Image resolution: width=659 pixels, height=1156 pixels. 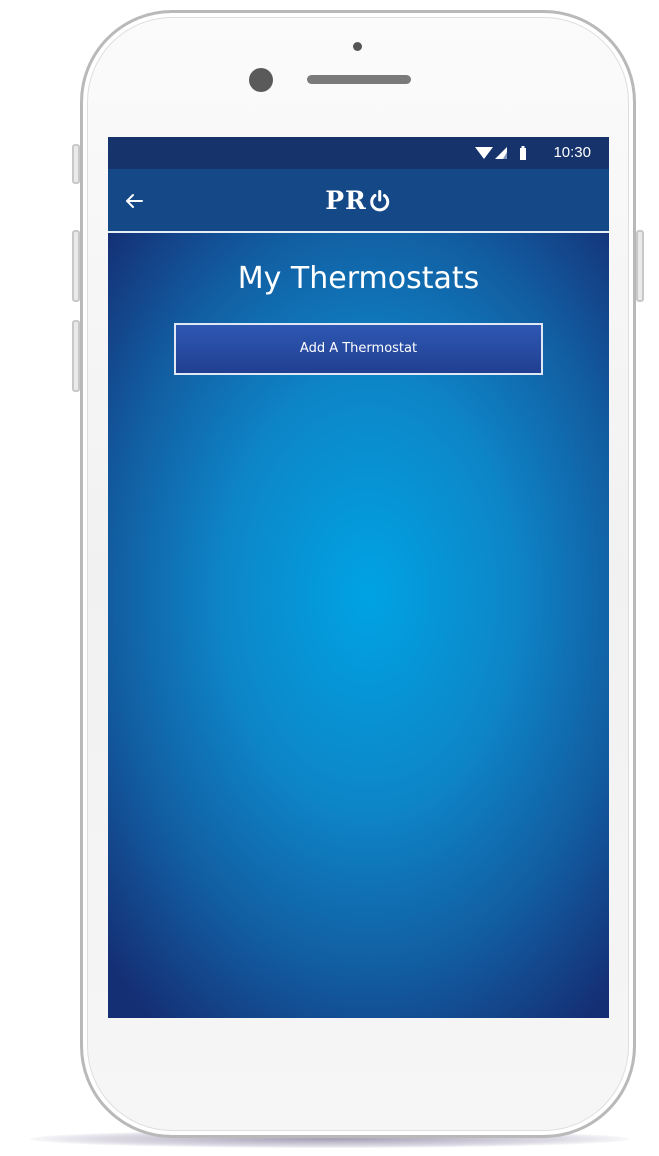 I want to click on signal-icon, so click(x=501, y=153).